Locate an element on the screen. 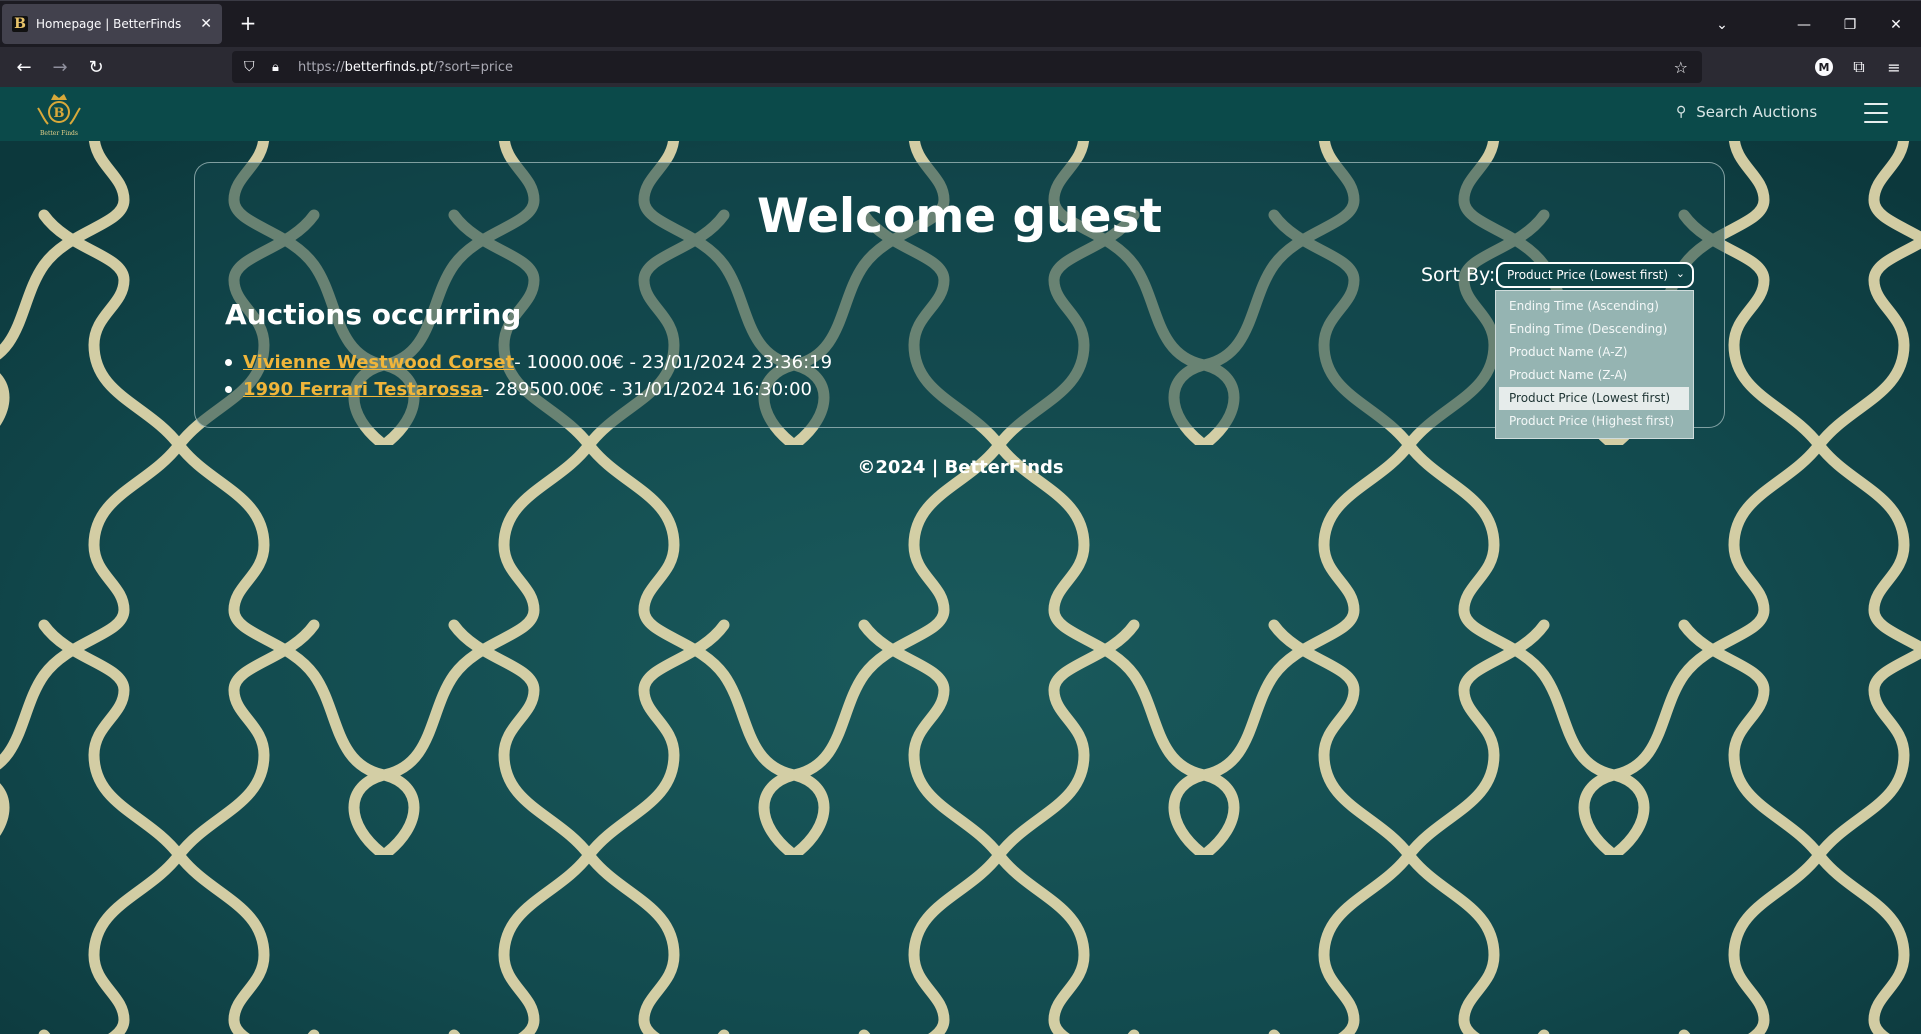  chevron-down-icon: ⌄ is located at coordinates (1680, 273).